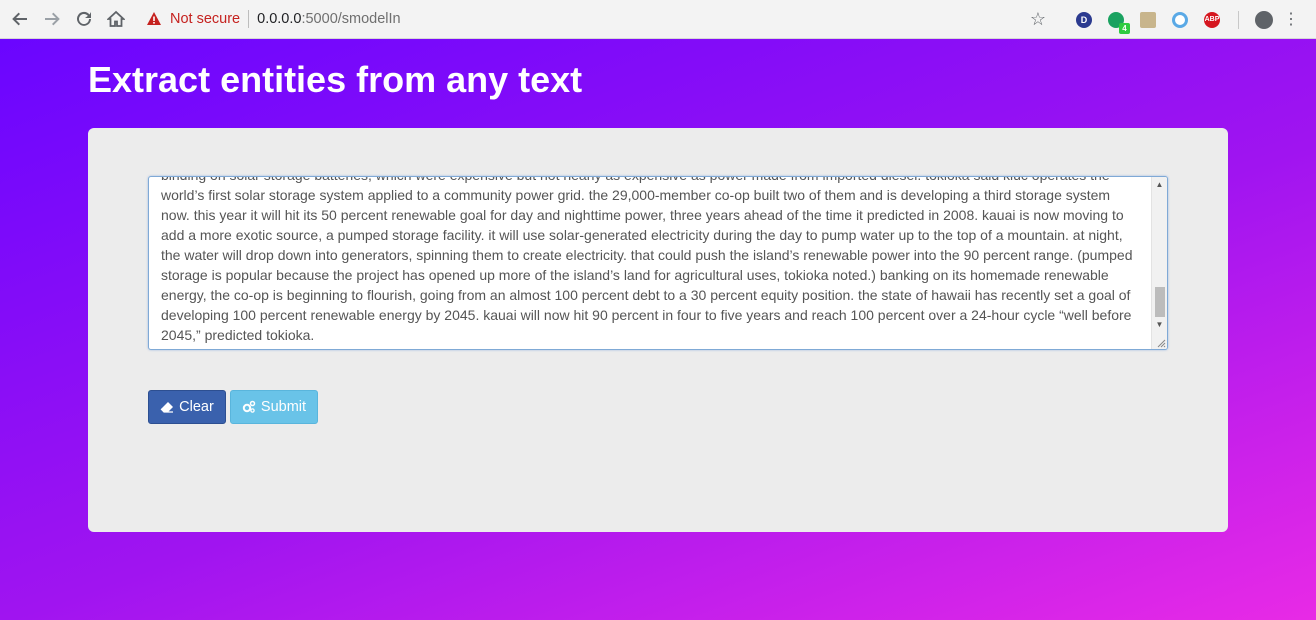 Image resolution: width=1316 pixels, height=620 pixels. Describe the element at coordinates (205, 19) in the screenshot. I see `security-status: Not secure` at that location.